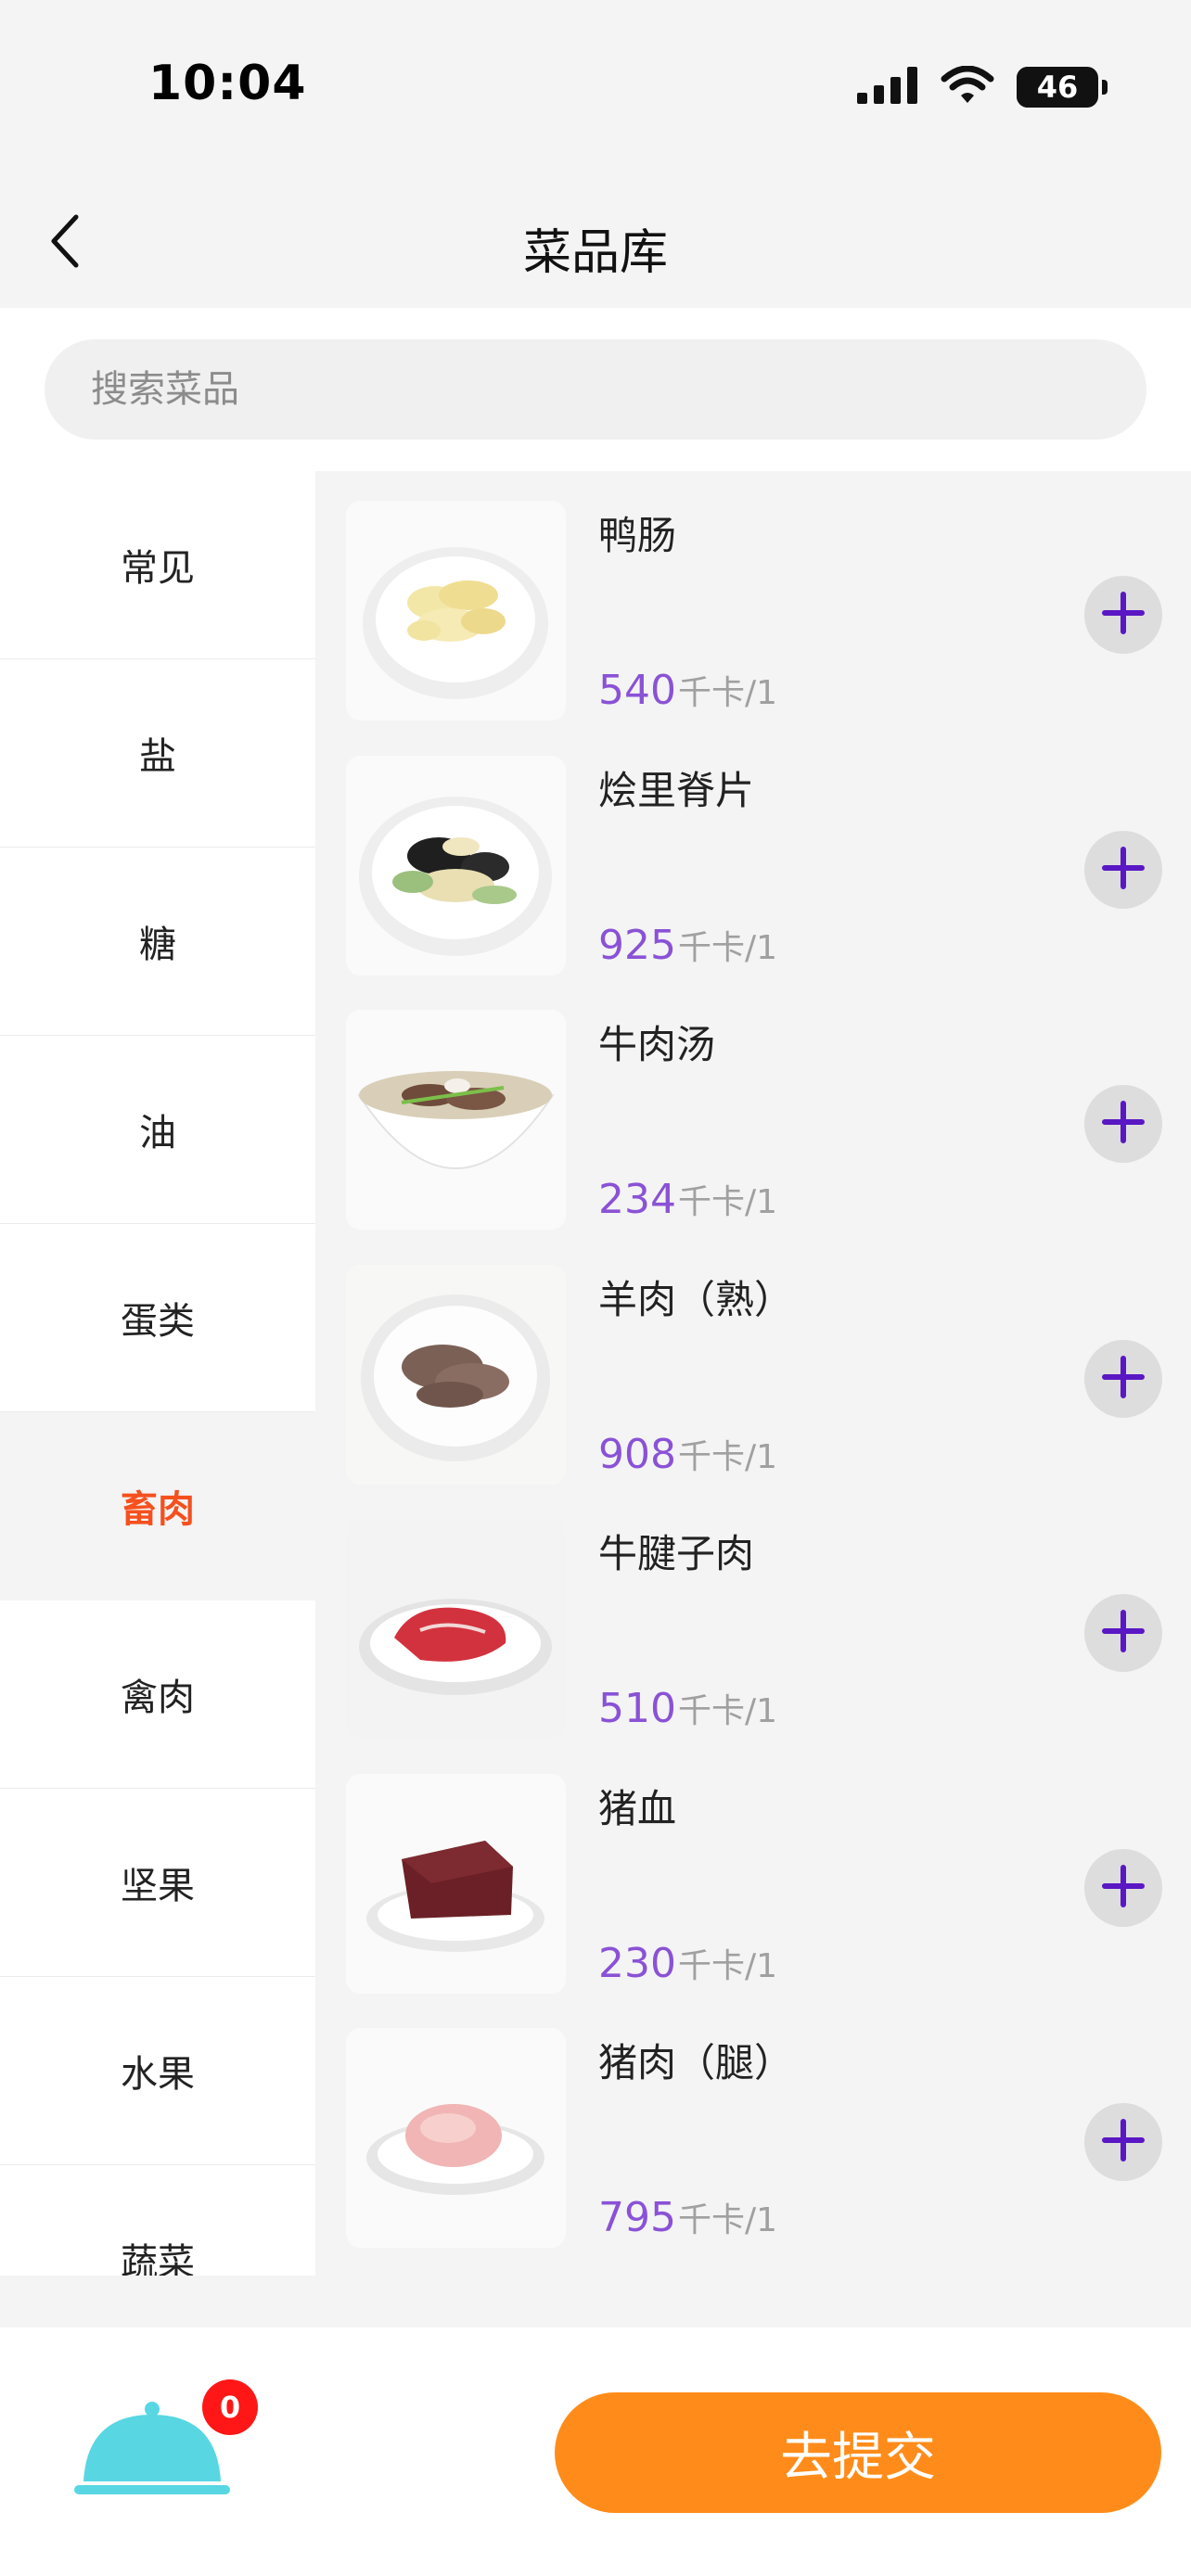 This screenshot has width=1191, height=2576. I want to click on category-item: 常见, so click(157, 565).